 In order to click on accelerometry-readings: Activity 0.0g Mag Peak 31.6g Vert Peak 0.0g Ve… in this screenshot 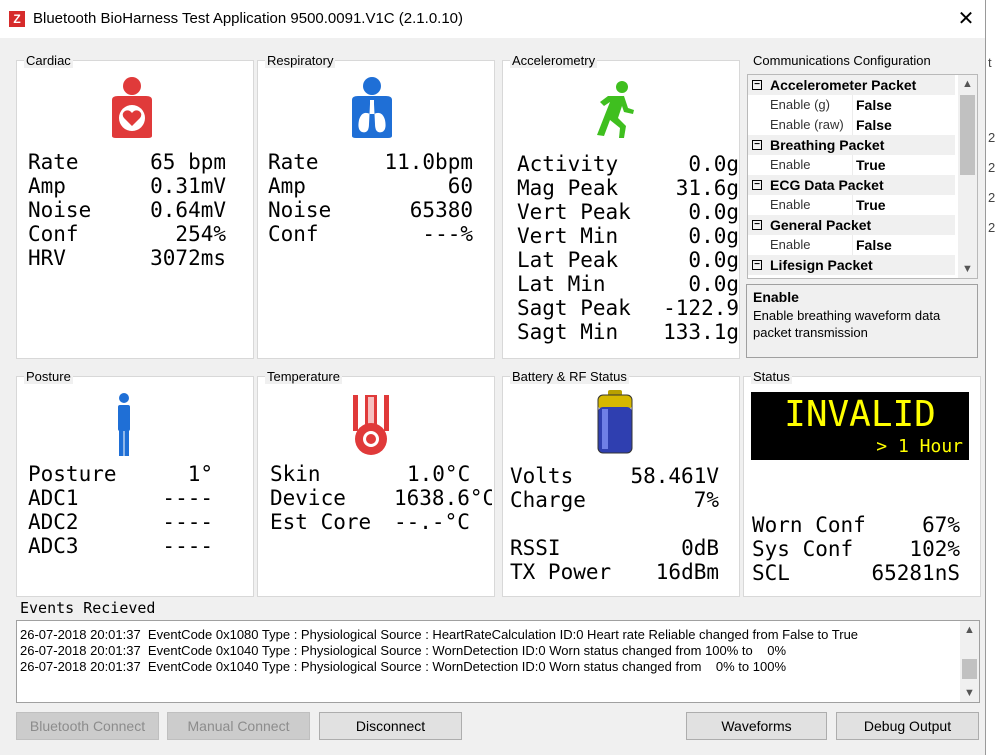, I will do `click(628, 252)`.